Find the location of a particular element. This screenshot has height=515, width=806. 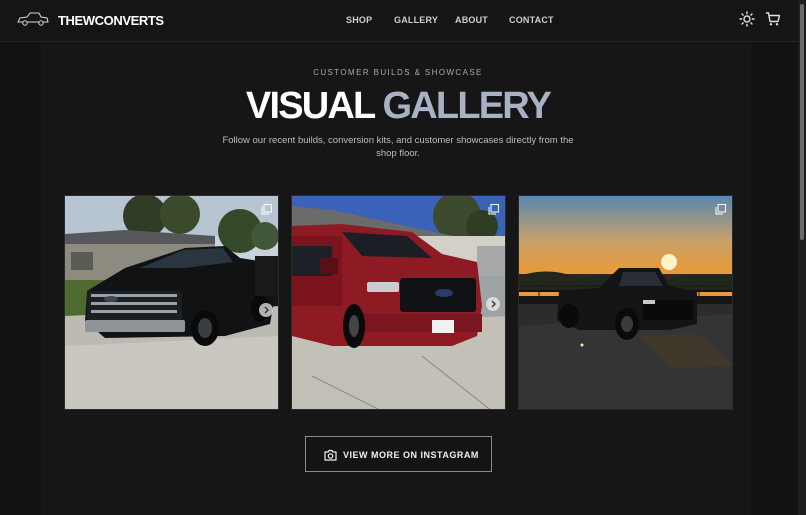

title-word-visual: VISUAL is located at coordinates (310, 106).